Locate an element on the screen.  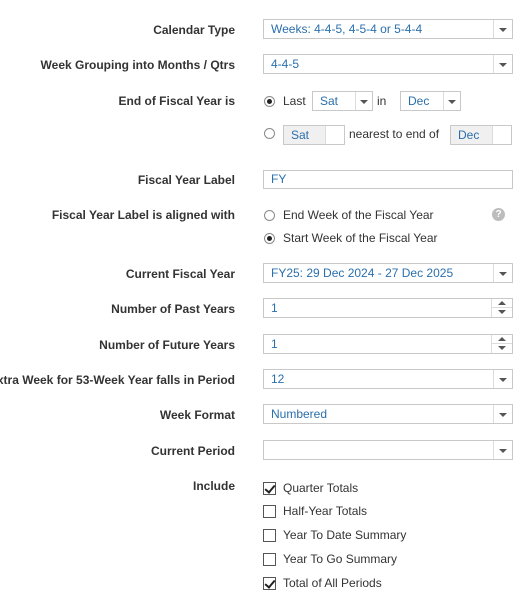
end-fy-nearest-day-value: Sat is located at coordinates (300, 135).